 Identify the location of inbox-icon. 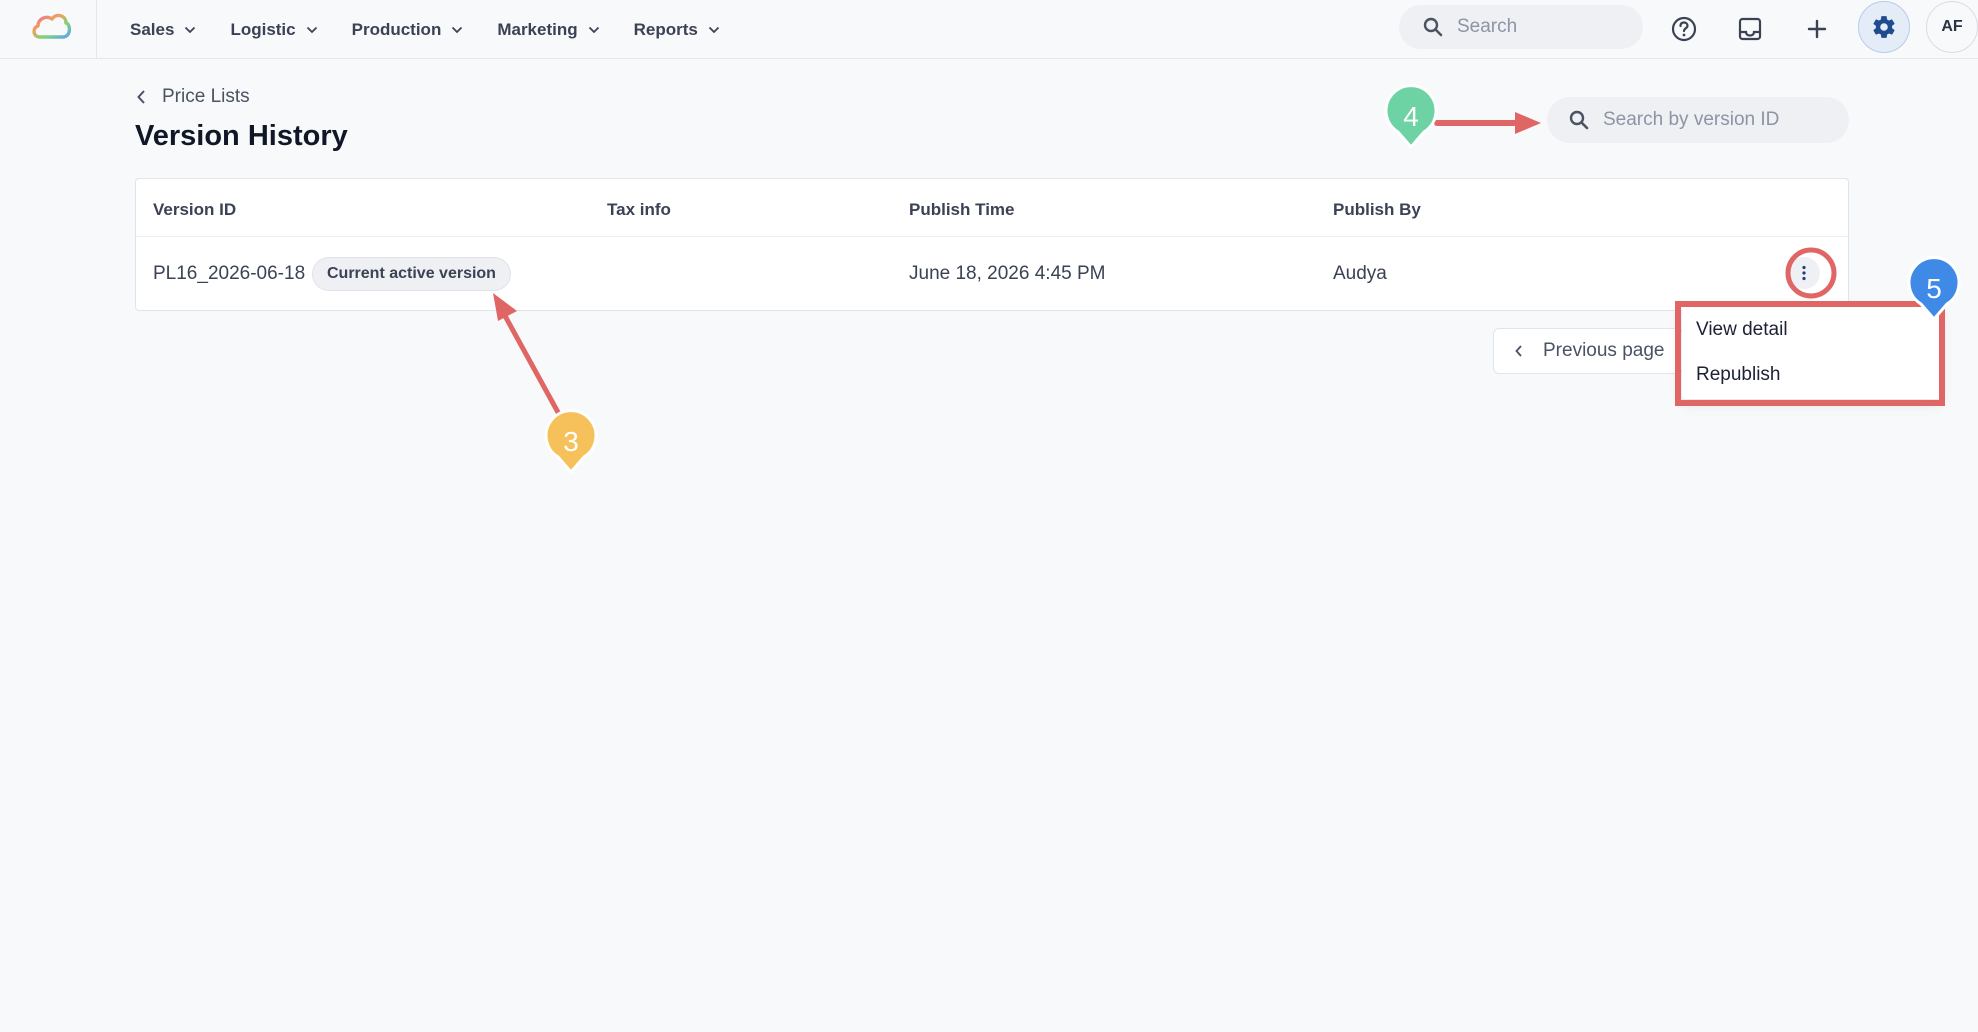
(1750, 29).